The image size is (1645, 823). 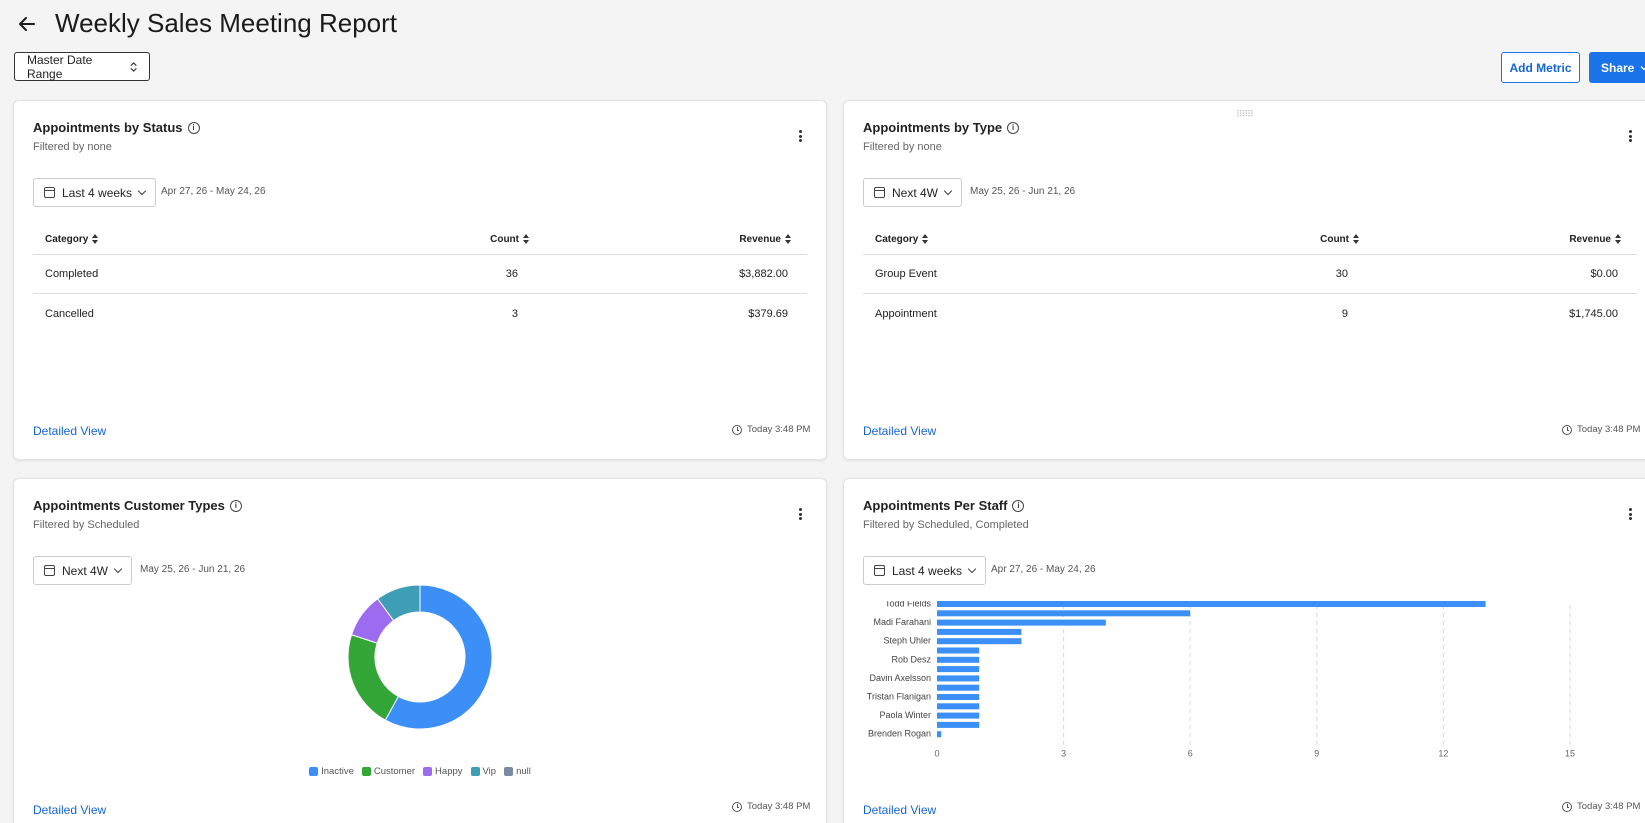 I want to click on add-metric-button: Add Metric, so click(x=1540, y=67).